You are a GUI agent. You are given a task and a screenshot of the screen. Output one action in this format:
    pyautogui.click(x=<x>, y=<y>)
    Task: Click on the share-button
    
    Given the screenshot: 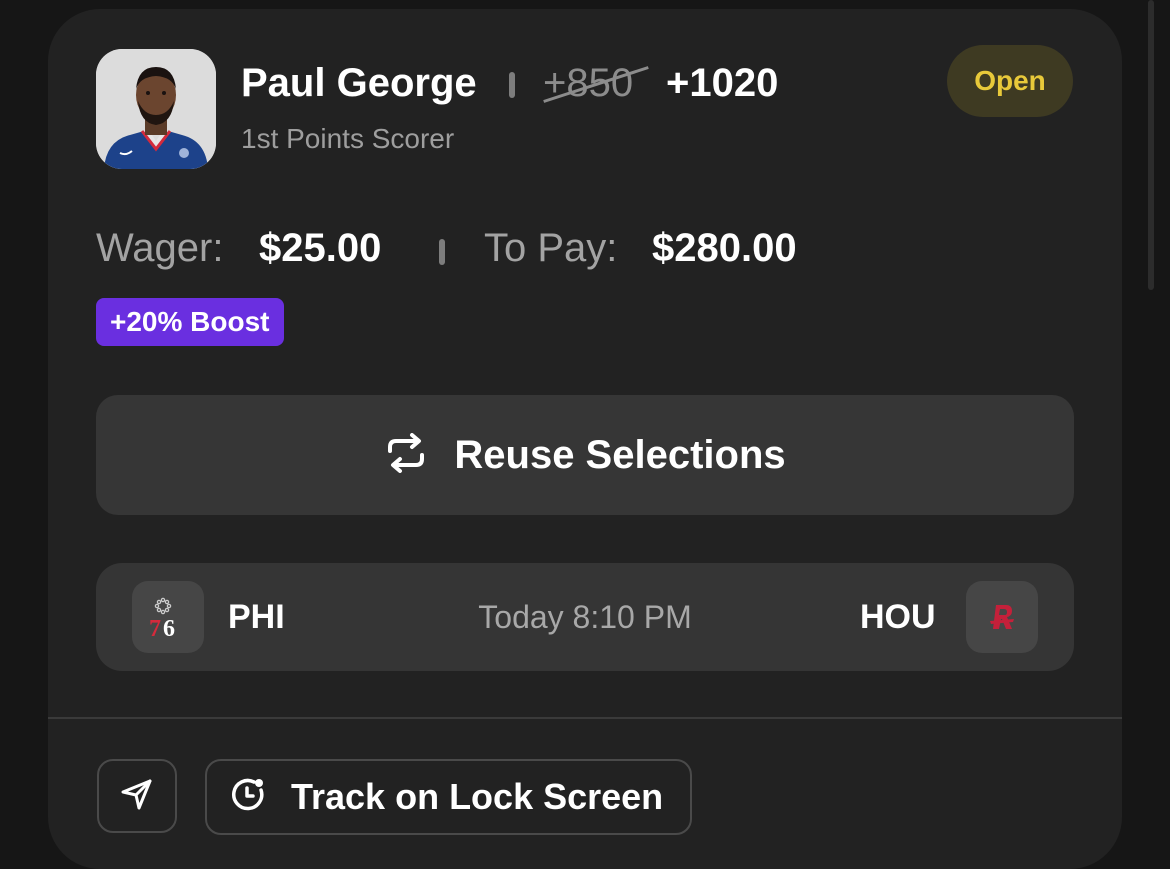 What is the action you would take?
    pyautogui.click(x=137, y=796)
    